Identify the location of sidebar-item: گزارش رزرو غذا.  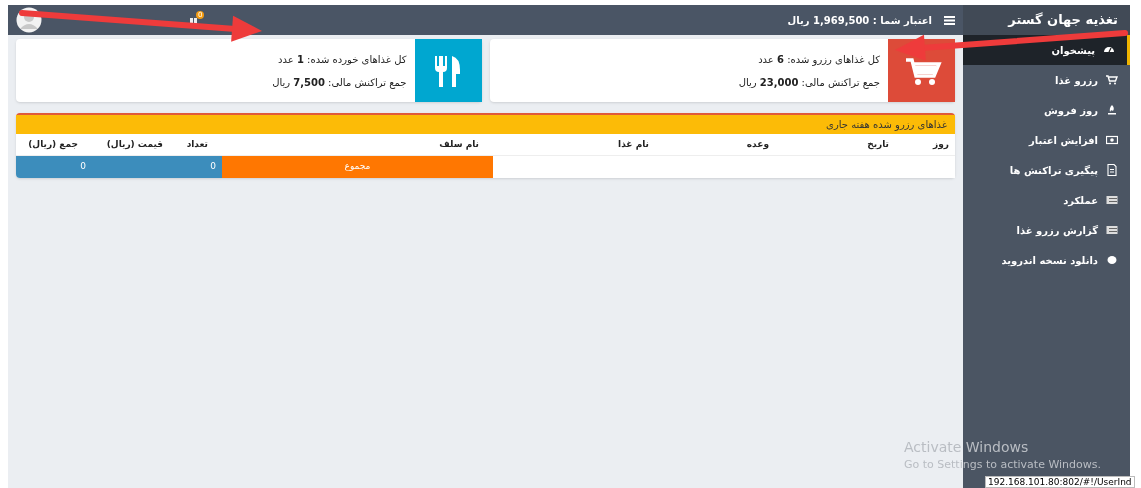
(1046, 230).